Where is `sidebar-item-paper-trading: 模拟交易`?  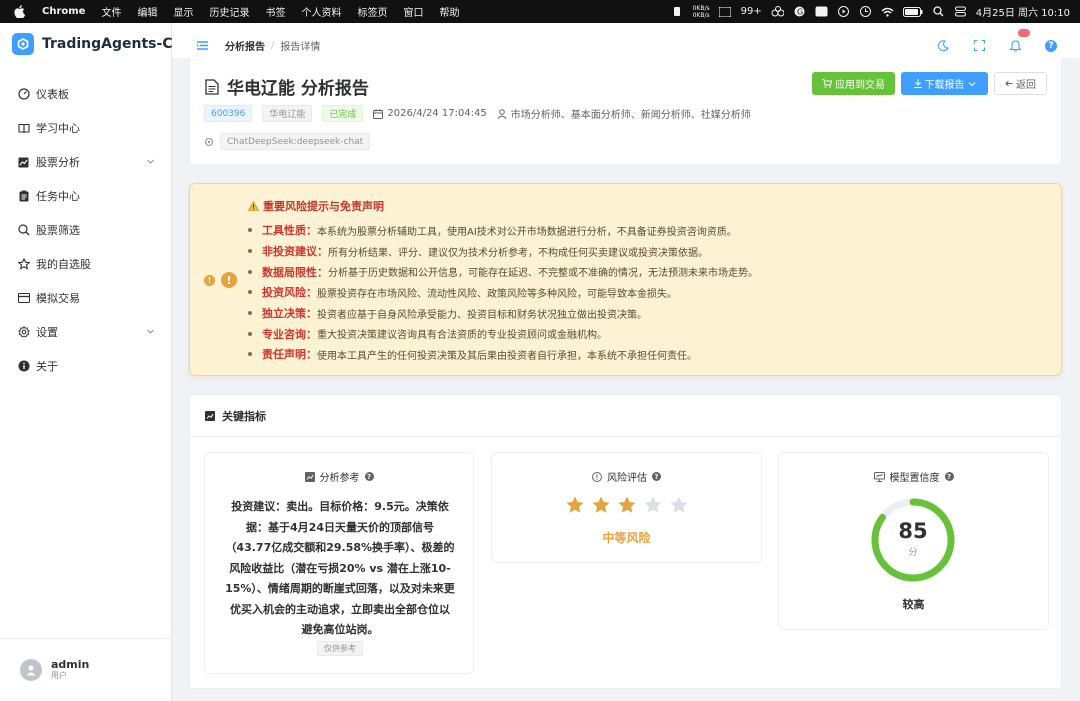 sidebar-item-paper-trading: 模拟交易 is located at coordinates (85, 298).